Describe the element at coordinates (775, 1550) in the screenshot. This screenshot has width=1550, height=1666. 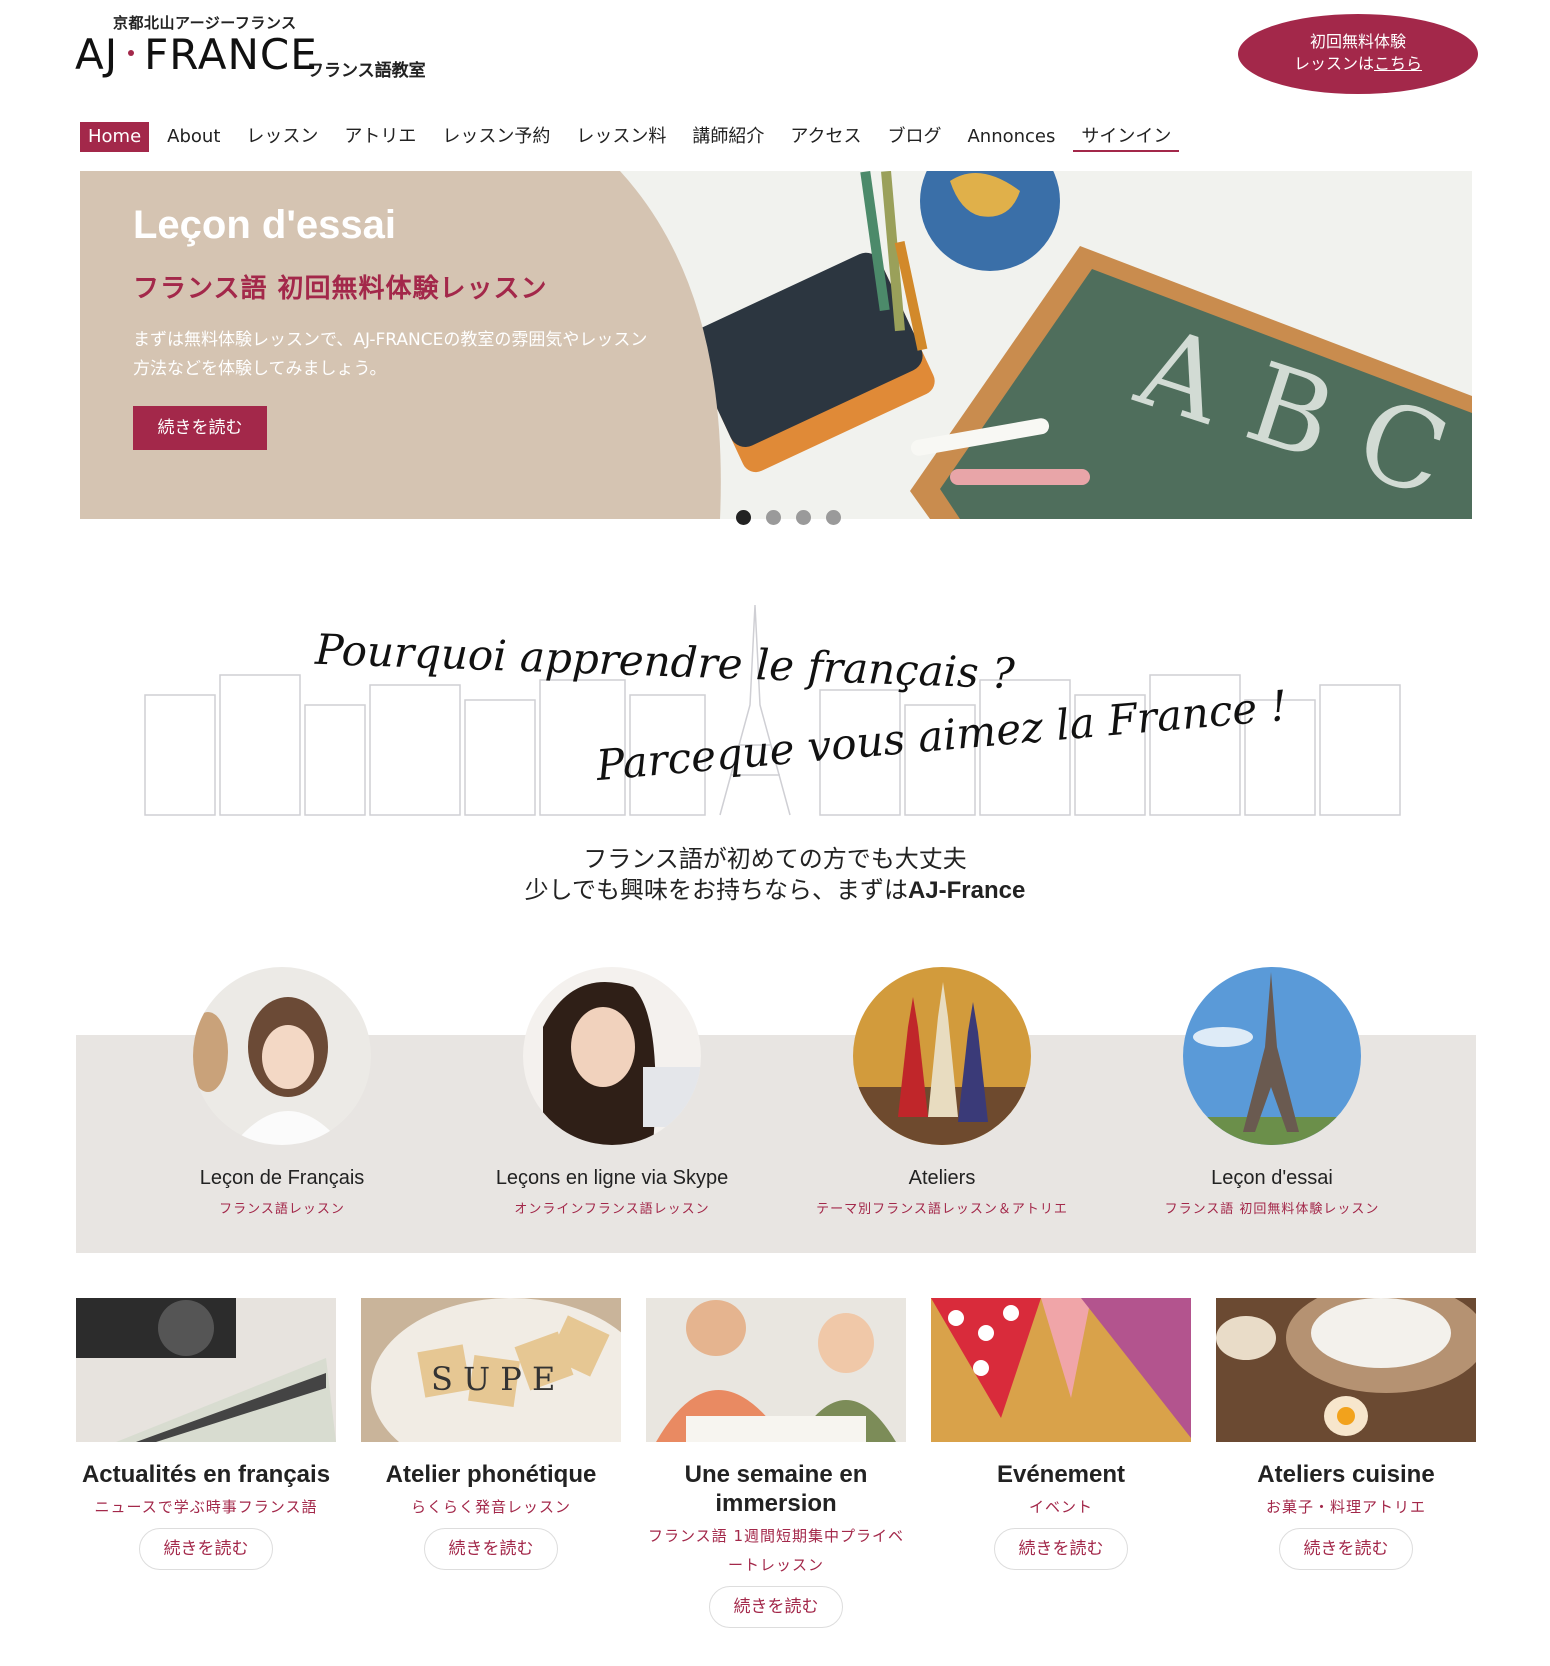
I see `card-subtitle: フランス語 1週間短期集中プライベートレッスン` at that location.